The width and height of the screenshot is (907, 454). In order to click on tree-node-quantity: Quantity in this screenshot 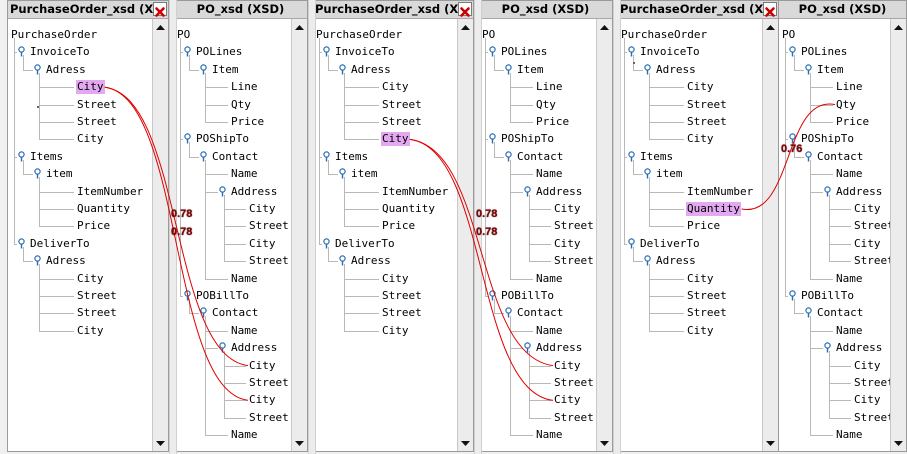, I will do `click(103, 209)`.